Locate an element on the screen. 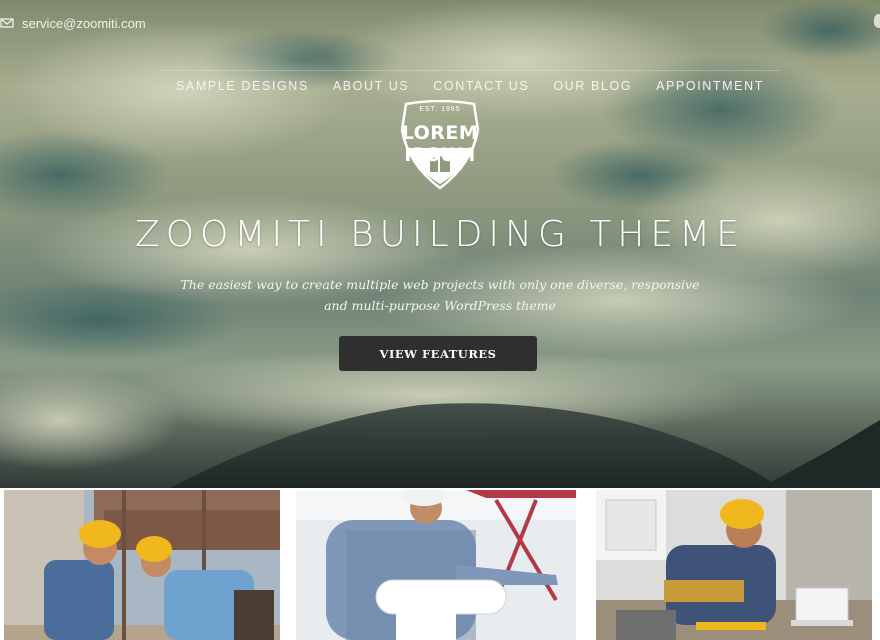 This screenshot has height=640, width=880. contact-email-link: service@zoomiti.com is located at coordinates (84, 23).